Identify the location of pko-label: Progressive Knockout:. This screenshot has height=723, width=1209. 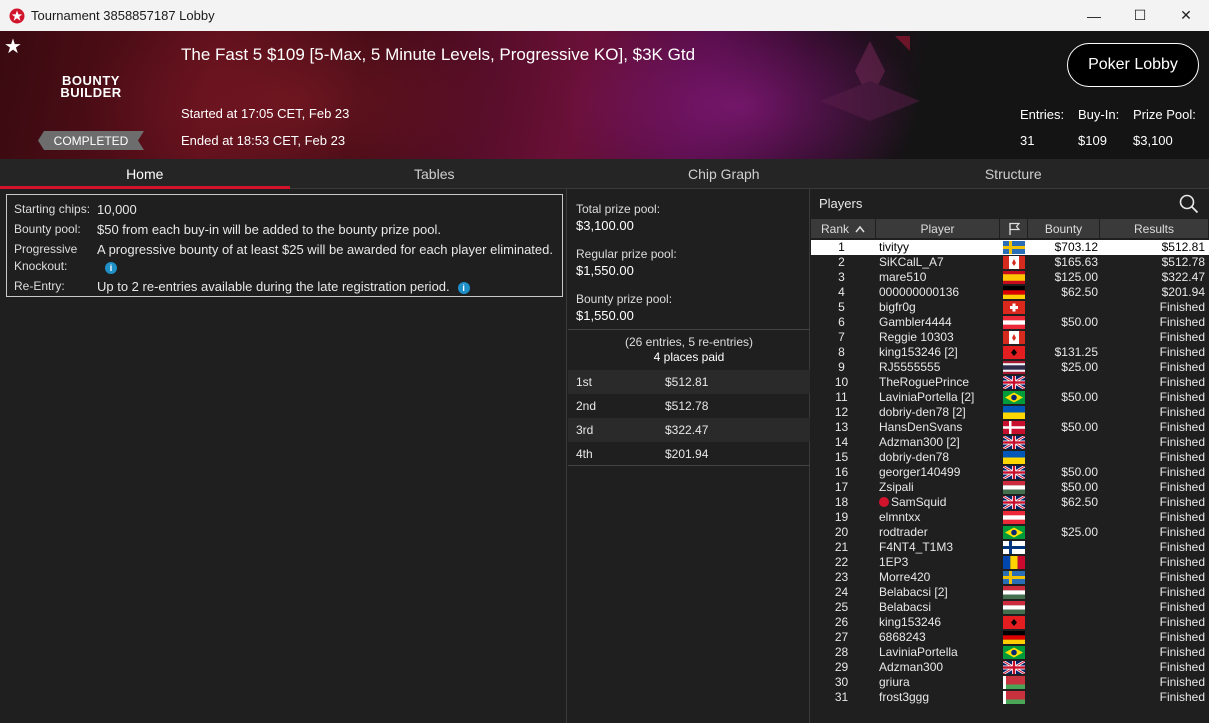
(46, 257).